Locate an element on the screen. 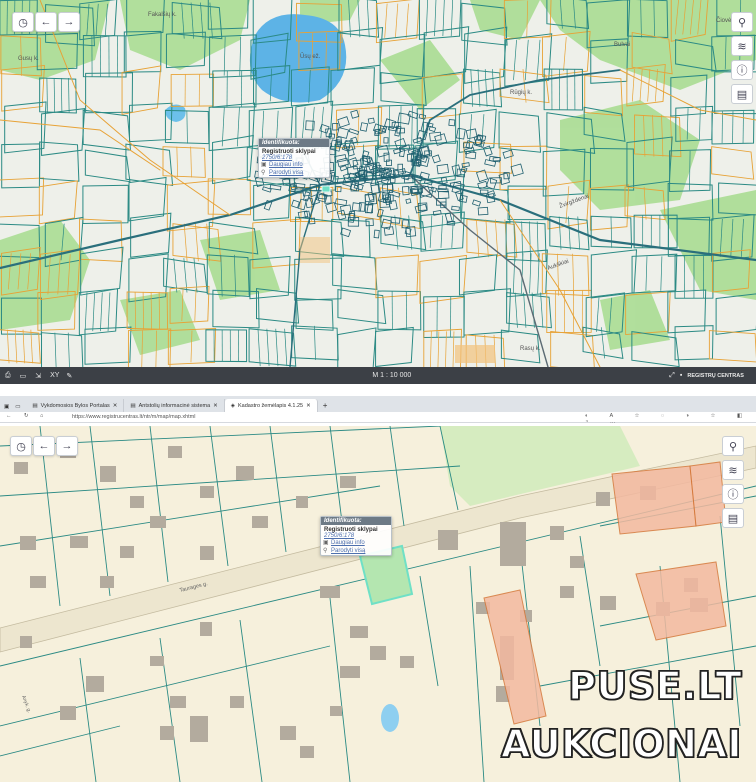  eraser-icon: ✎ is located at coordinates (69, 376).